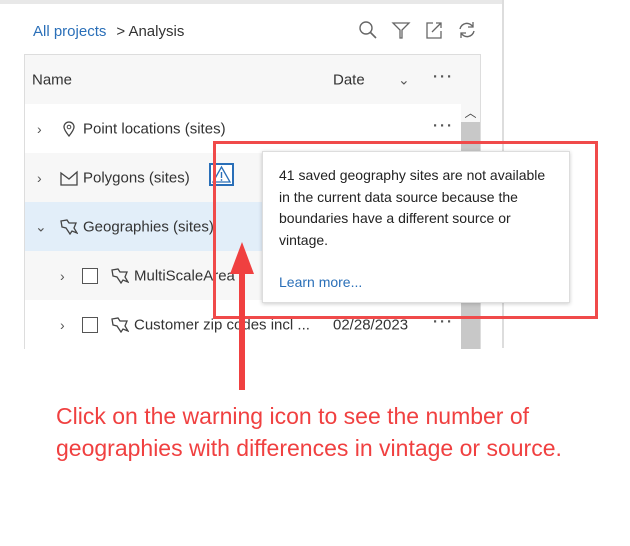 This screenshot has height=546, width=630. I want to click on row-name: Polygons (sites), so click(136, 177).